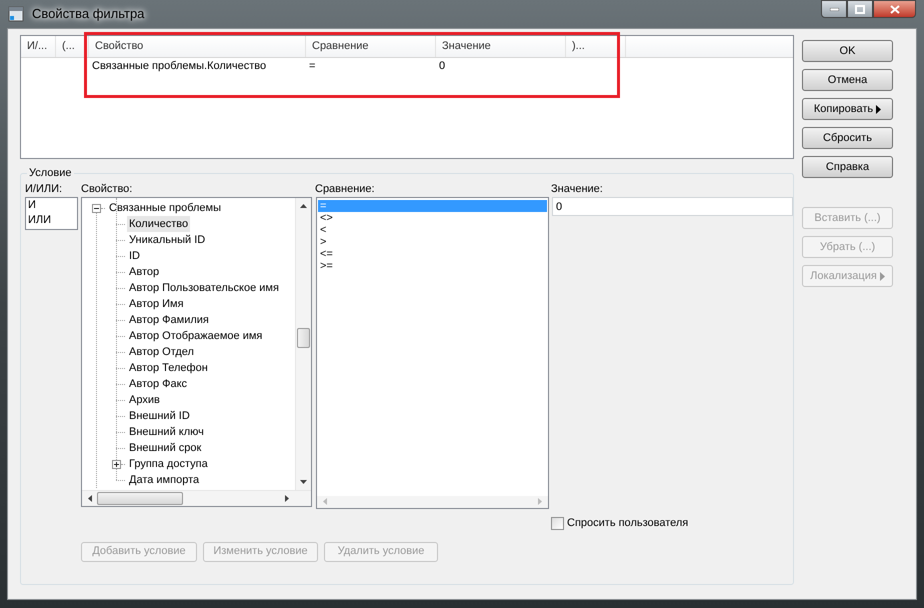 Image resolution: width=924 pixels, height=608 pixels. I want to click on tree-item: ID, so click(134, 256).